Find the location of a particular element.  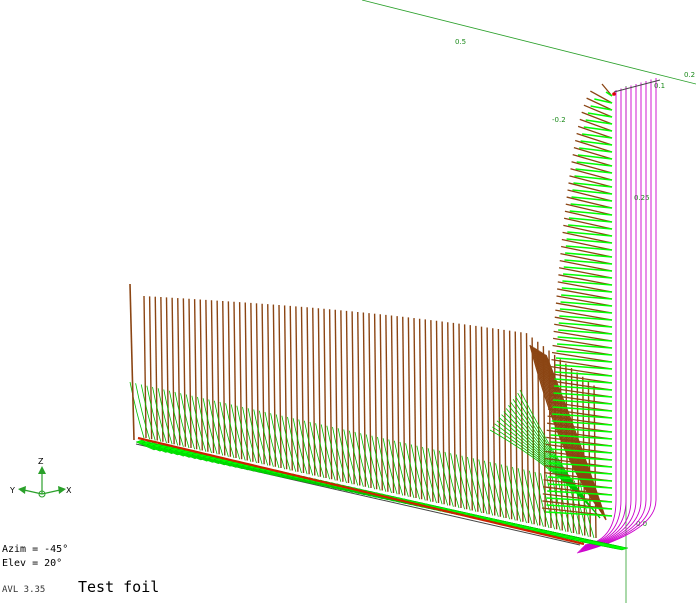

triad-x-label: X is located at coordinates (69, 490).